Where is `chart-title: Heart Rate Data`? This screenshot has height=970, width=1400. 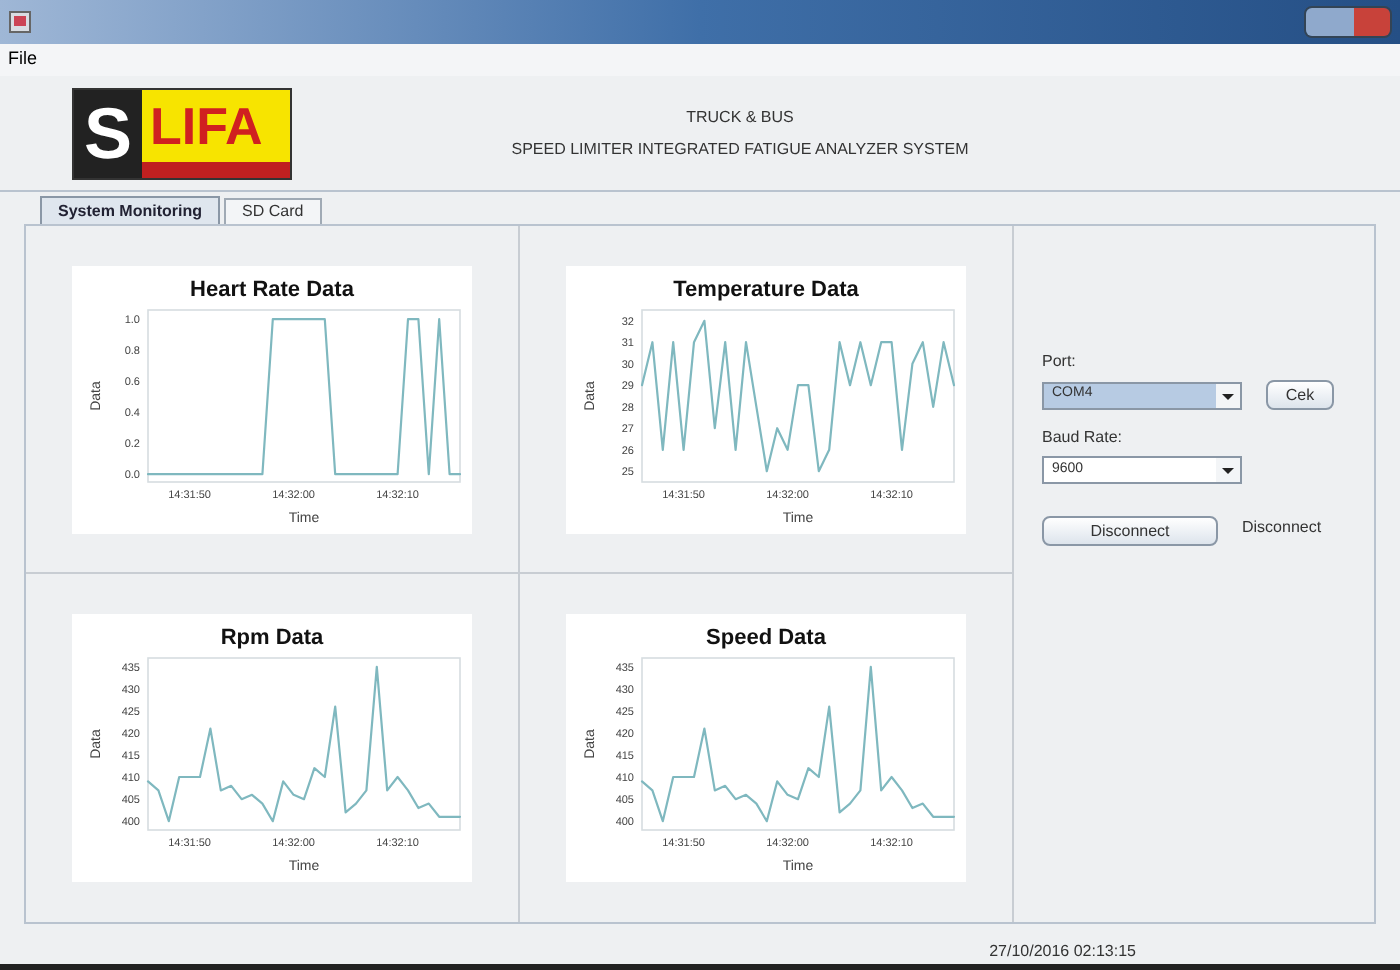 chart-title: Heart Rate Data is located at coordinates (271, 289).